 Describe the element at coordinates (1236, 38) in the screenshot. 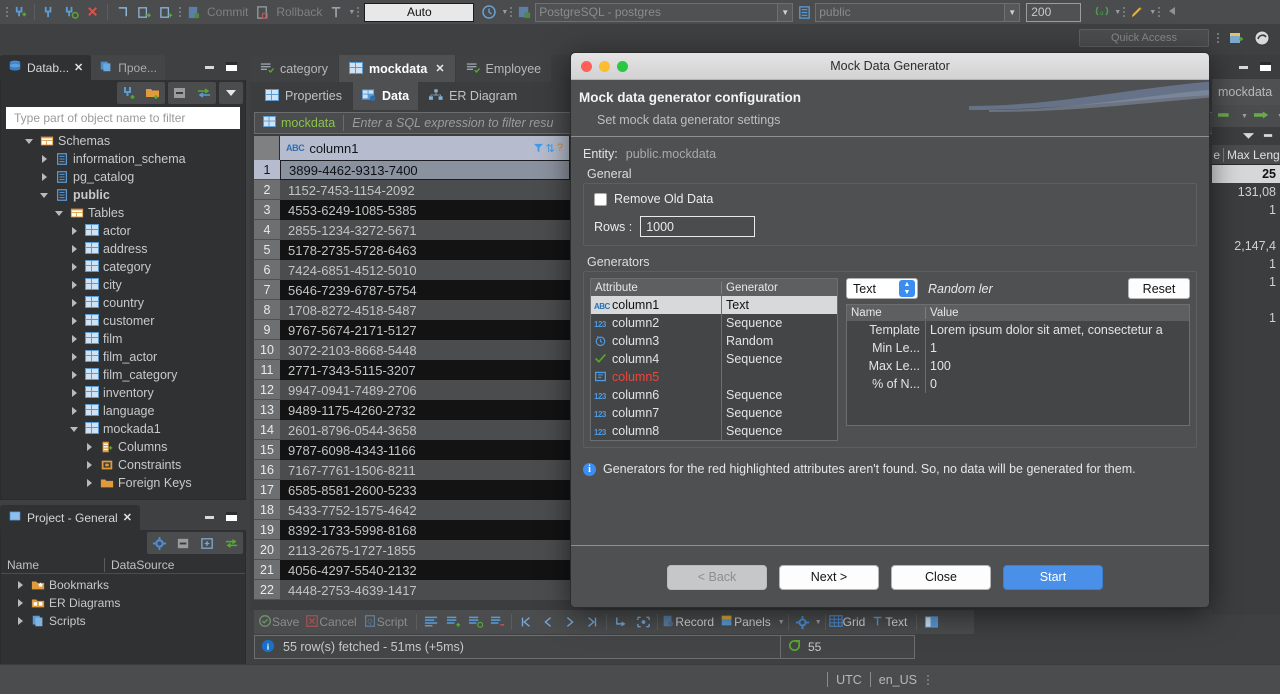

I see `perspective-add-icon` at that location.